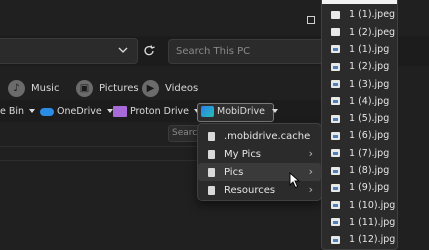 The width and height of the screenshot is (429, 250). I want to click on videos-icon: ▶, so click(150, 88).